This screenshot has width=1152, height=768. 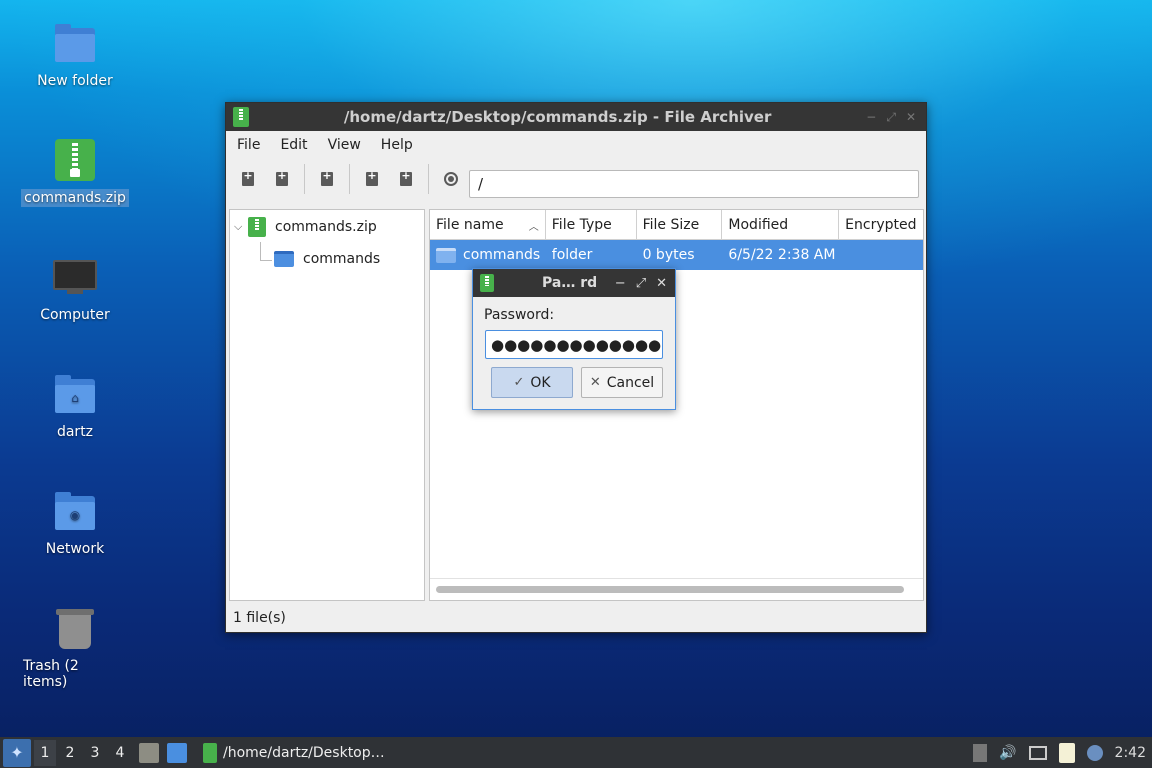 I want to click on menu-help: Help, so click(x=397, y=145).